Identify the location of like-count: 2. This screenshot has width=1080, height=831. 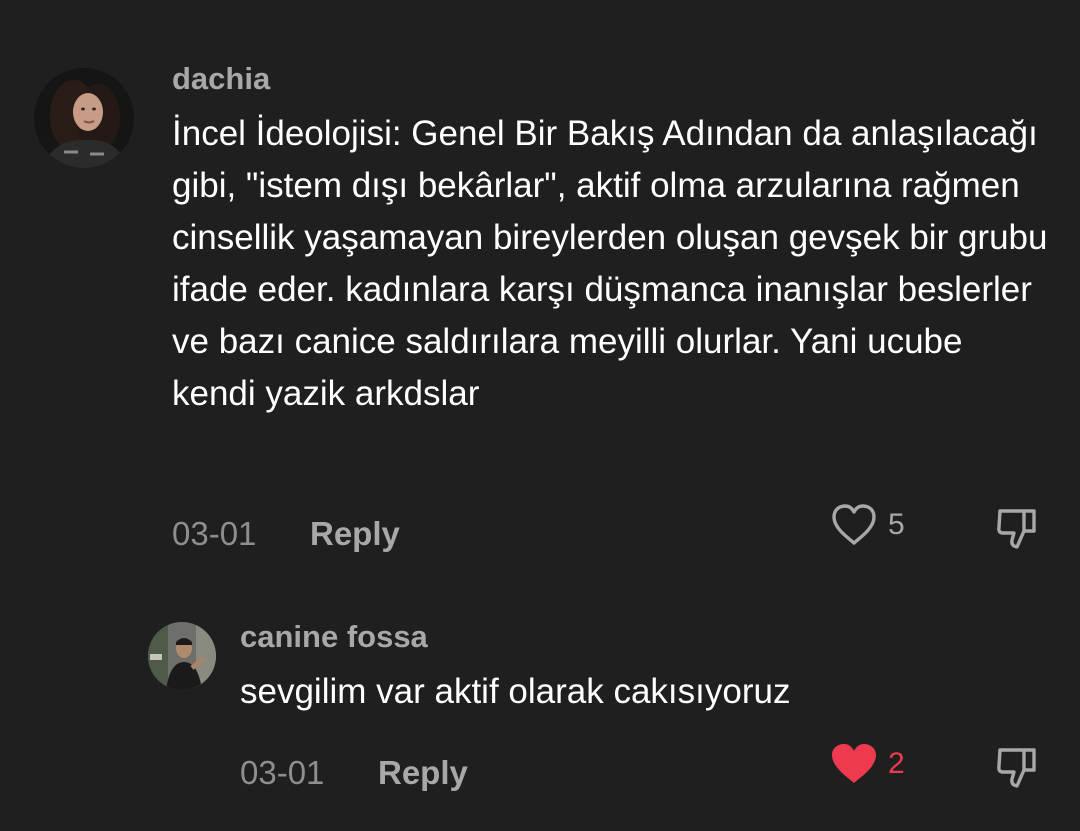
(896, 763).